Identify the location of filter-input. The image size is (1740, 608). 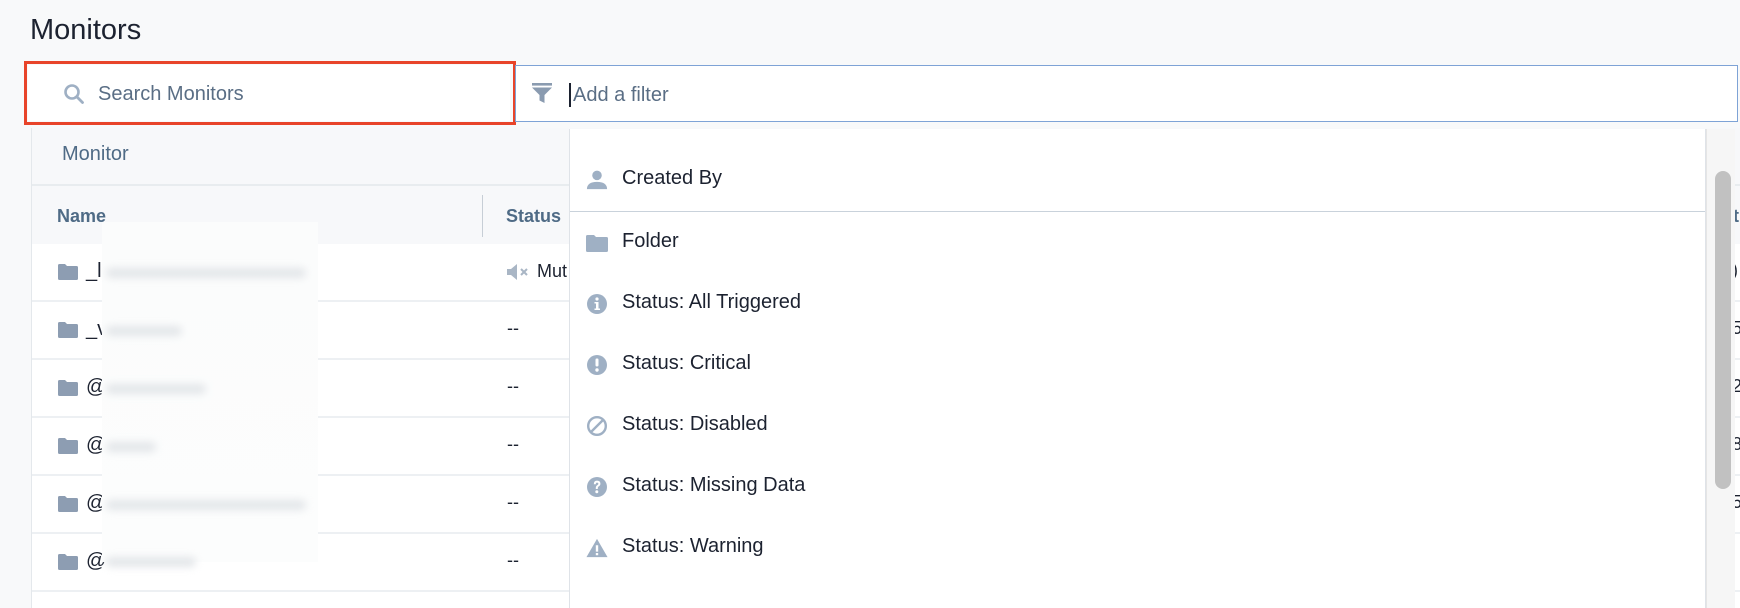
(1123, 95).